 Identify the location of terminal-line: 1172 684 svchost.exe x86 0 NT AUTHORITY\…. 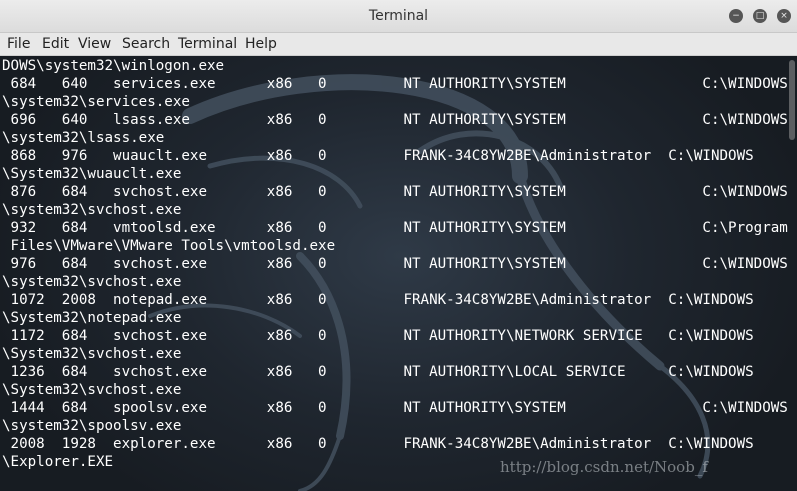
(378, 336).